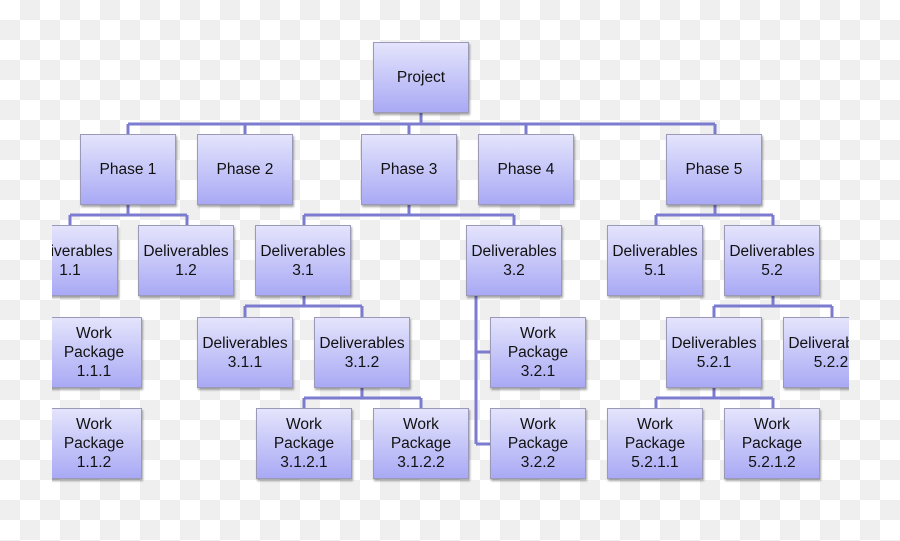 This screenshot has width=900, height=541. What do you see at coordinates (538, 352) in the screenshot?
I see `node-w321: Work Package 3.2.1` at bounding box center [538, 352].